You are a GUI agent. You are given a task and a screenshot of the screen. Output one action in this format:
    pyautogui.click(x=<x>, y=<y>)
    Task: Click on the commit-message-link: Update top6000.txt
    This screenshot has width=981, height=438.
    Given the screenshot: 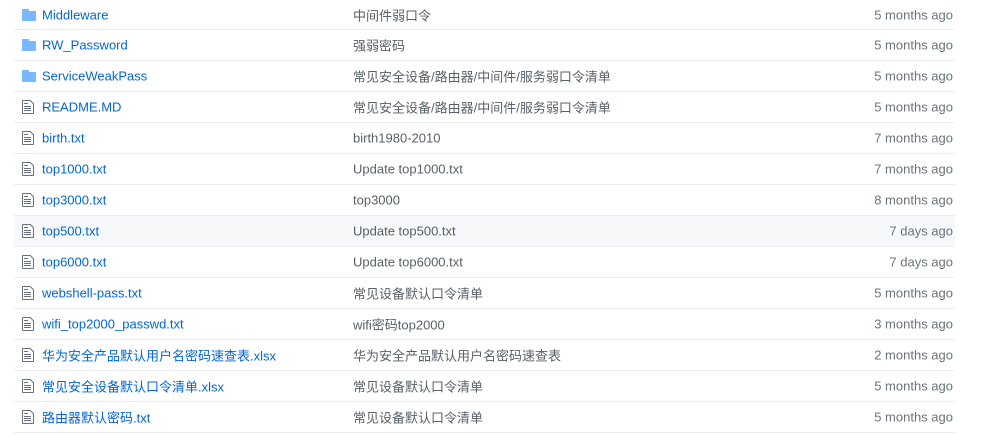 What is the action you would take?
    pyautogui.click(x=408, y=262)
    